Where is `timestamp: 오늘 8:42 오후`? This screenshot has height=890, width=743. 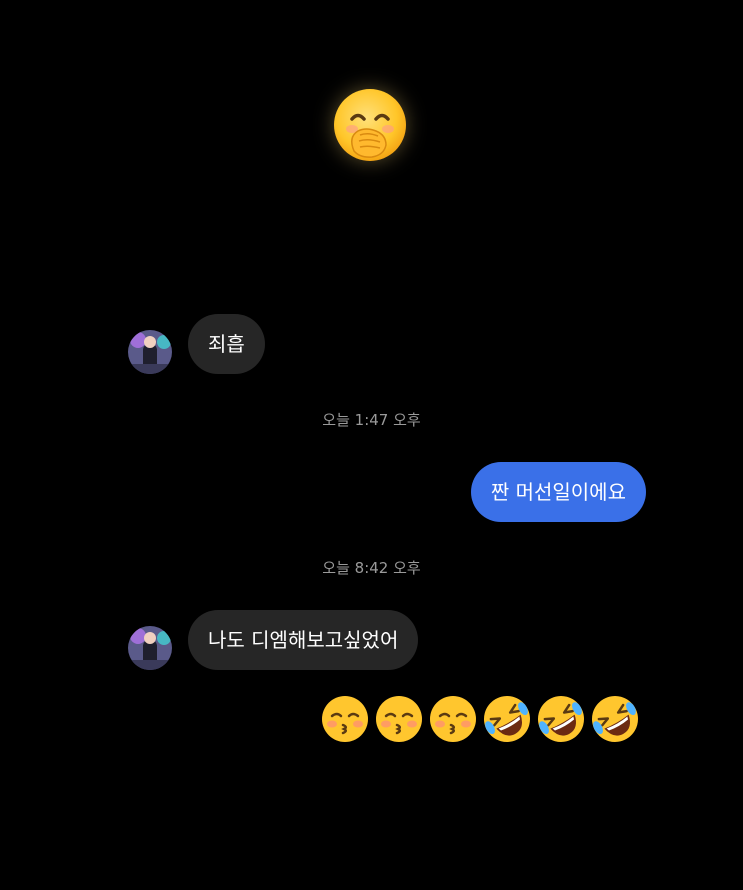
timestamp: 오늘 8:42 오후 is located at coordinates (371, 568).